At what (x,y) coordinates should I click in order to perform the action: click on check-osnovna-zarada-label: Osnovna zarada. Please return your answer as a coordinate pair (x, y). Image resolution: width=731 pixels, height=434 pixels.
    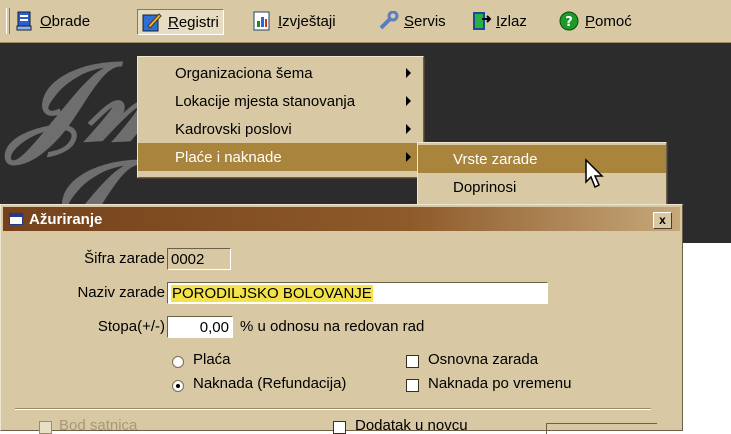
    Looking at the image, I should click on (483, 359).